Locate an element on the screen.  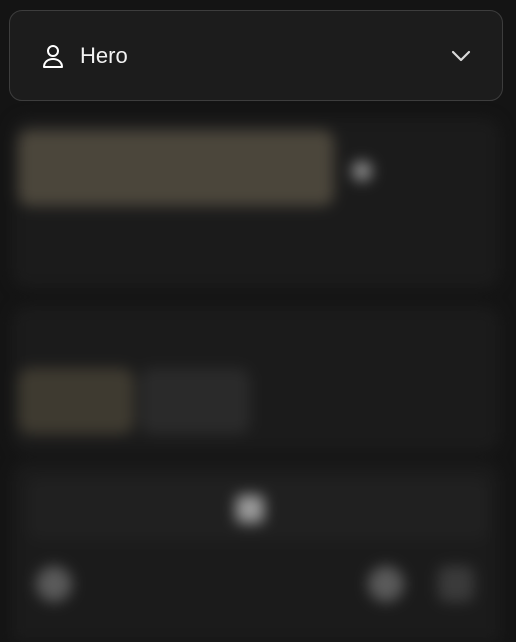
user-icon is located at coordinates (53, 56).